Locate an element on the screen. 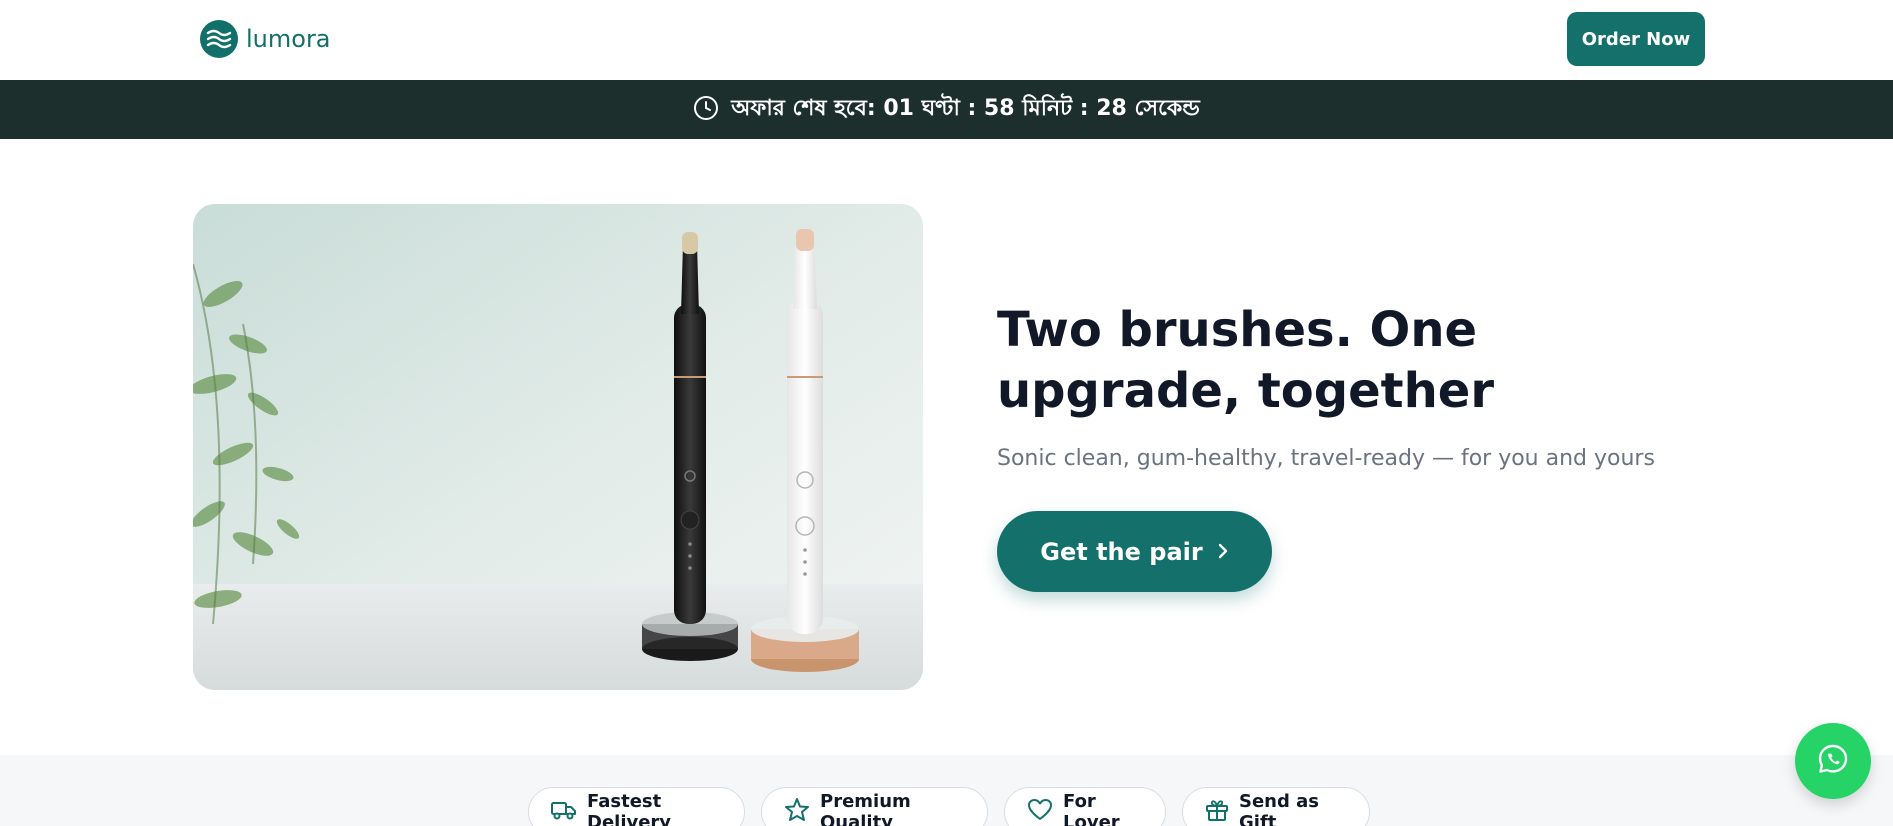  truck-icon is located at coordinates (564, 812).